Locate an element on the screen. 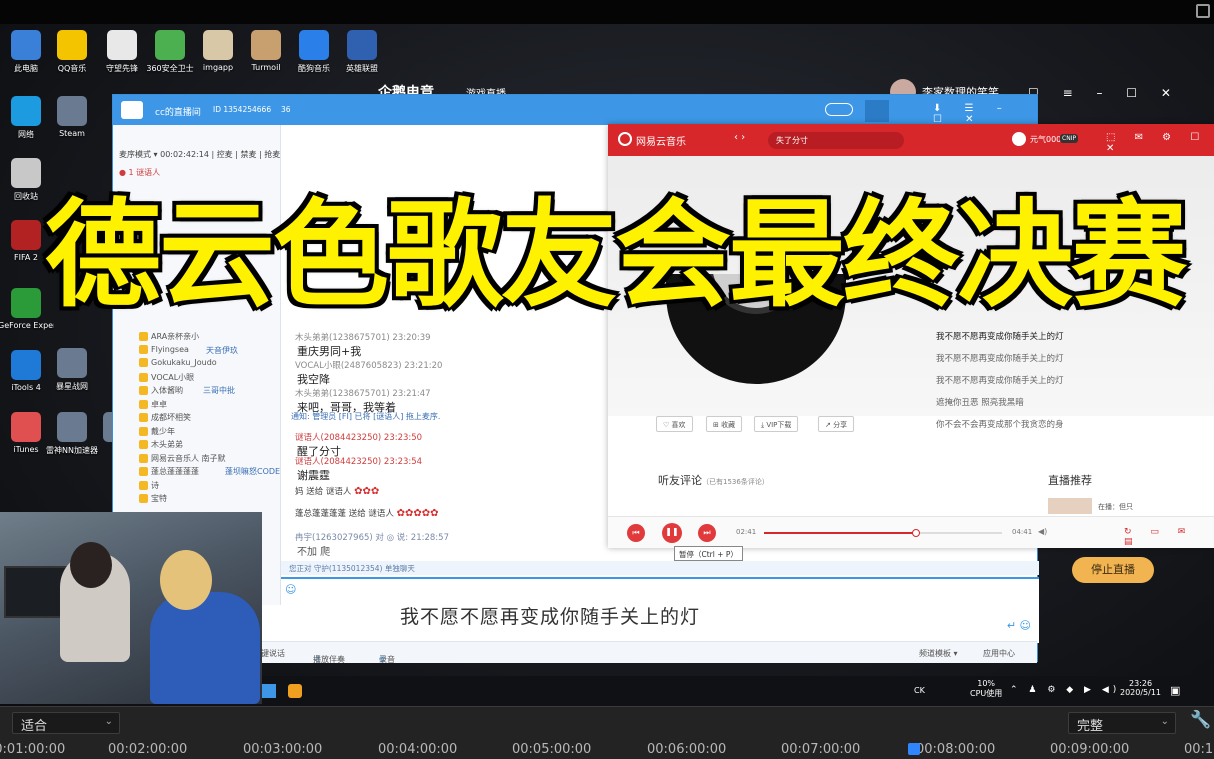 Image resolution: width=1214 pixels, height=759 pixels. user-list-item: 卓卓 is located at coordinates (153, 404).